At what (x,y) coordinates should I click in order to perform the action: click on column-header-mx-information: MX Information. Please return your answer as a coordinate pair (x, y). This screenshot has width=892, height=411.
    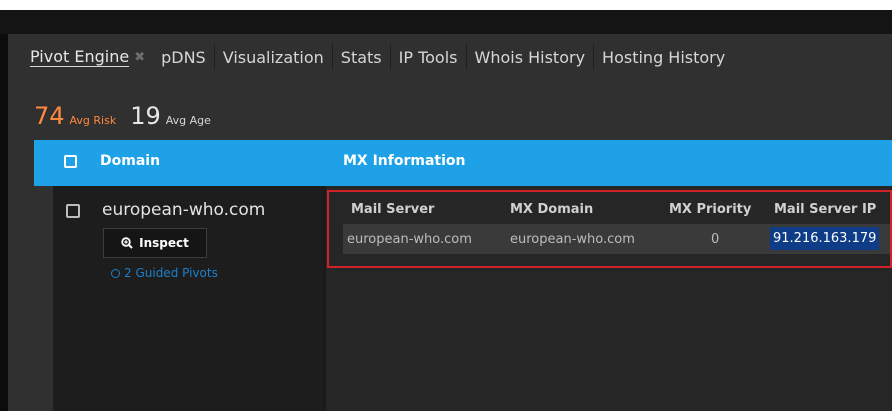
    Looking at the image, I should click on (404, 161).